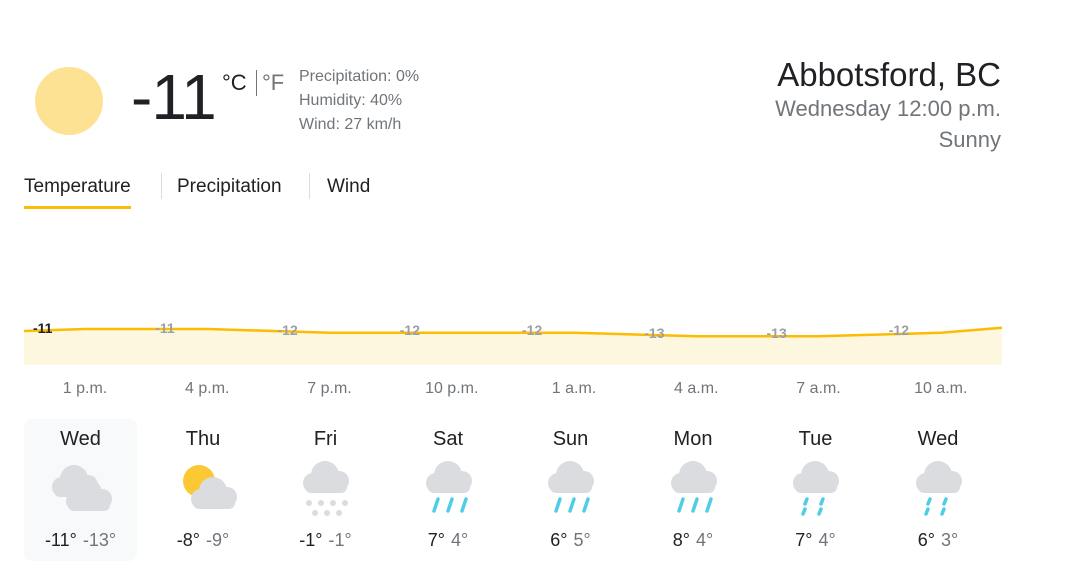 This screenshot has height=569, width=1068. I want to click on day-forecast-mon: Mon 8° 4°, so click(693, 490).